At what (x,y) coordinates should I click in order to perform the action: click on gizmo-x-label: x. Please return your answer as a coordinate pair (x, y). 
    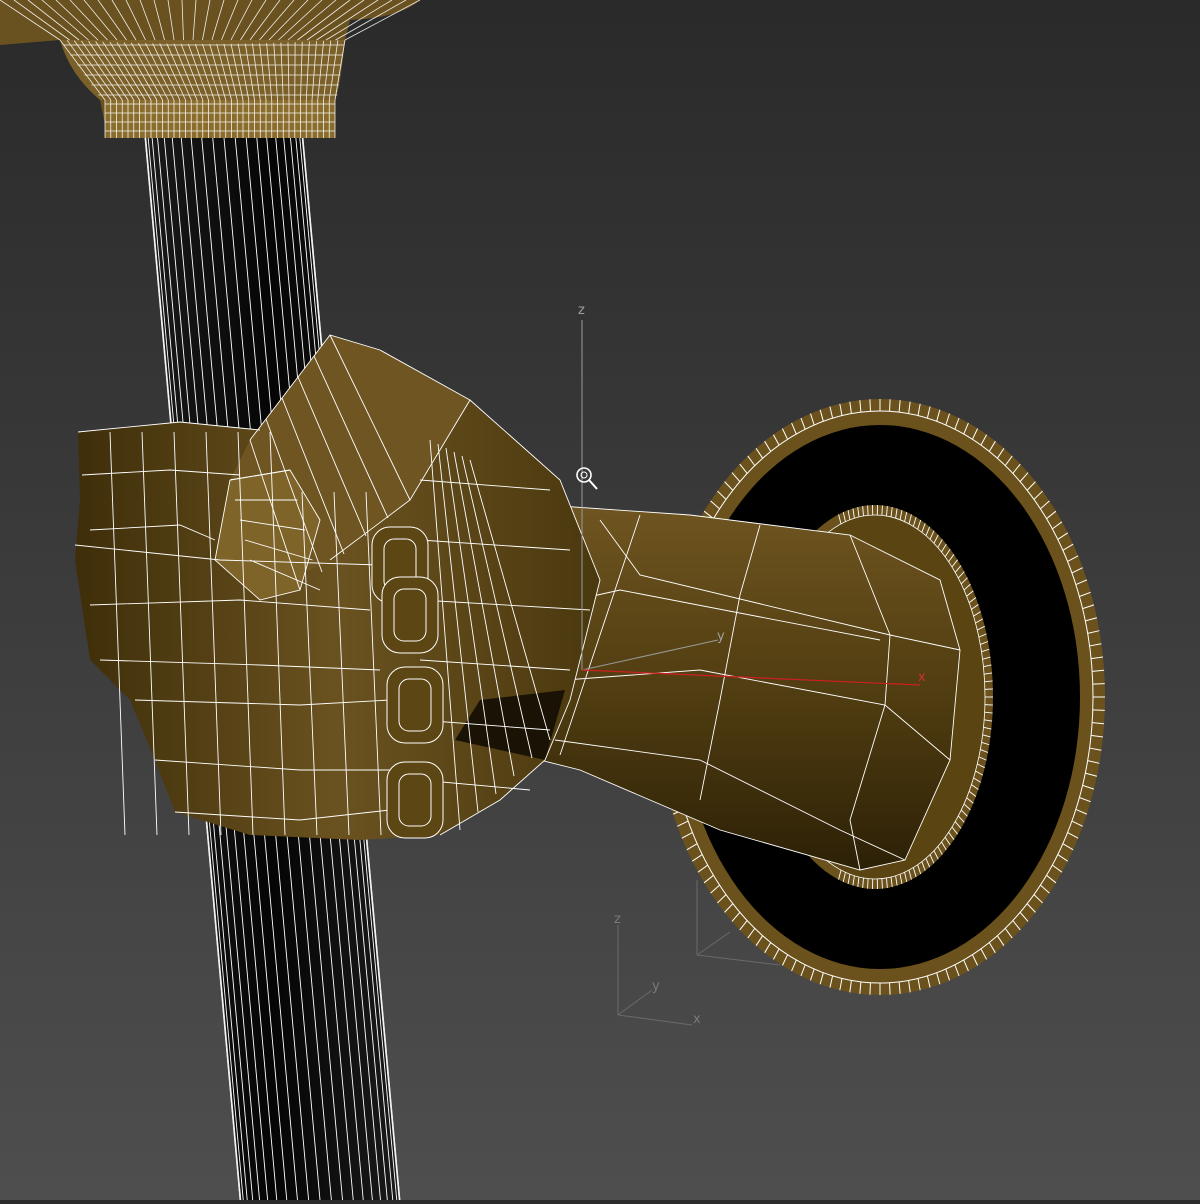
    Looking at the image, I should click on (922, 677).